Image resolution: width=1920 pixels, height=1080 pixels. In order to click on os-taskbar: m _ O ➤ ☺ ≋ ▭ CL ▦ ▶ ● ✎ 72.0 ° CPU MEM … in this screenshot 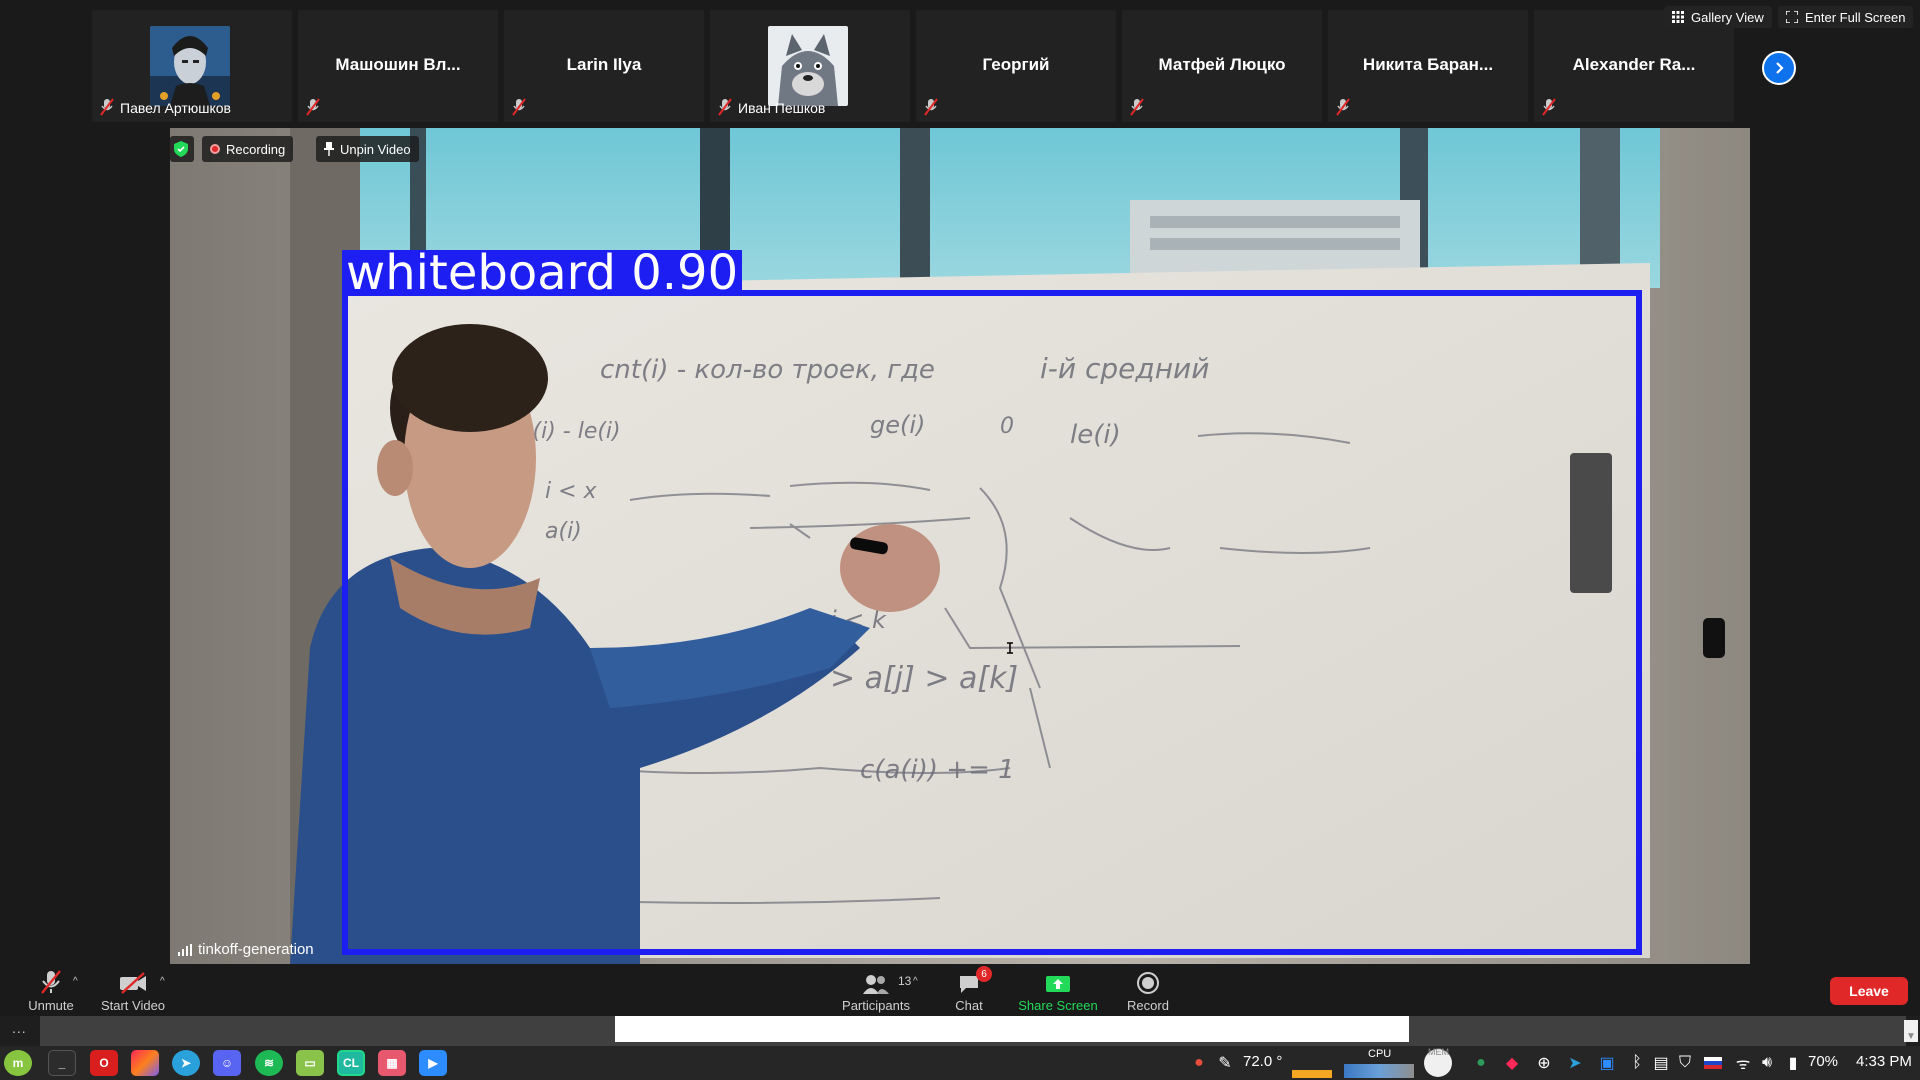, I will do `click(960, 1063)`.